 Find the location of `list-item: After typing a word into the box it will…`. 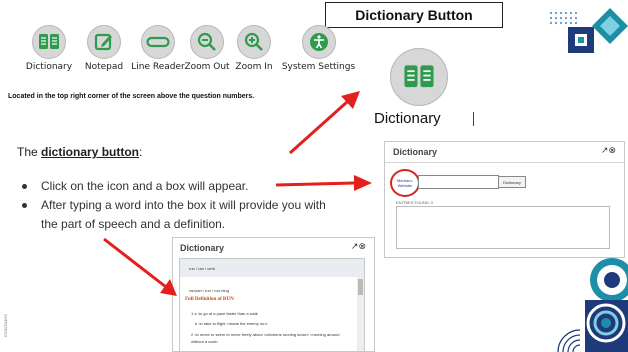

list-item: After typing a word into the box it will… is located at coordinates (177, 215).